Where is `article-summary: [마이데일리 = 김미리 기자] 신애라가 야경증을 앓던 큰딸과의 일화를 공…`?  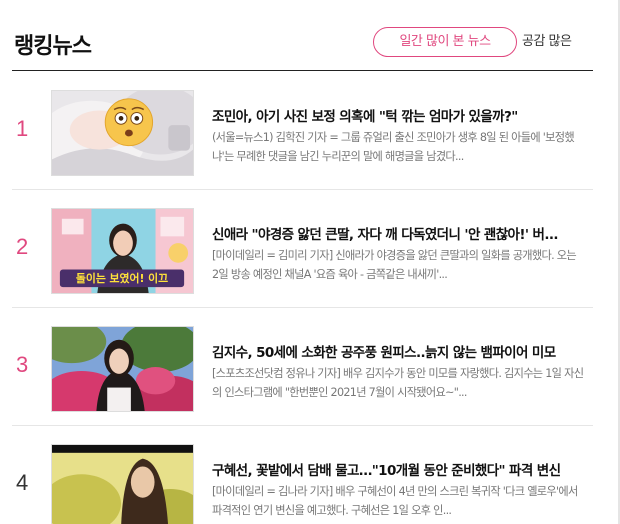
article-summary: [마이데일리 = 김미리 기자] 신애라가 야경증을 앓던 큰딸과의 일화를 공… is located at coordinates (398, 265).